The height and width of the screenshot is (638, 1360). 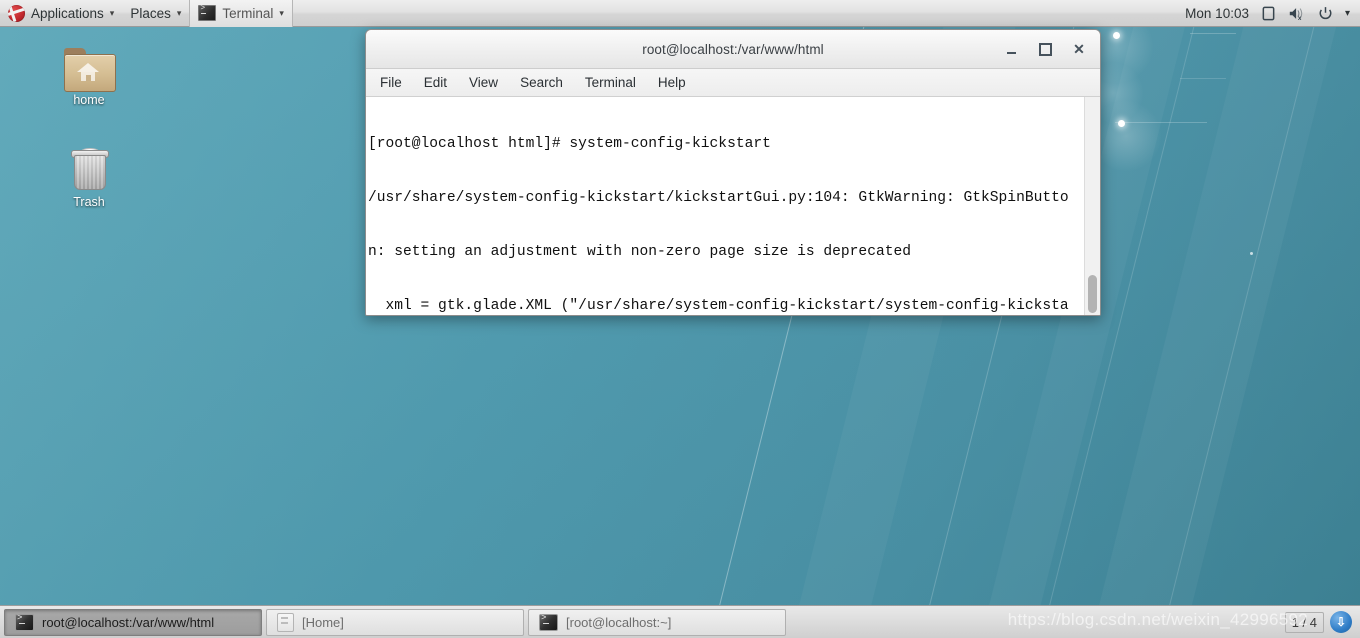 I want to click on taskbar-button-terminal-root: [root@localhost:~], so click(x=657, y=622).